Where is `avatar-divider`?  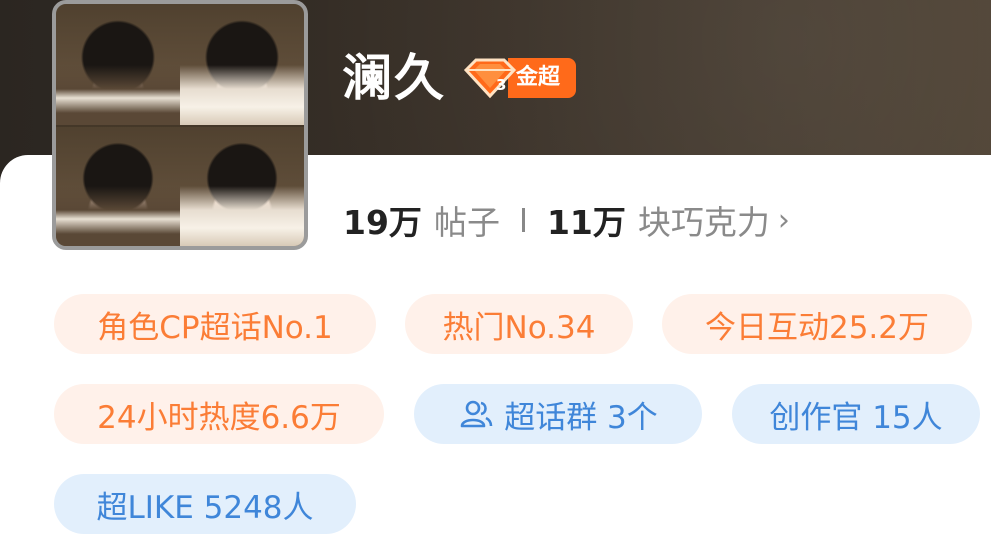
avatar-divider is located at coordinates (180, 126).